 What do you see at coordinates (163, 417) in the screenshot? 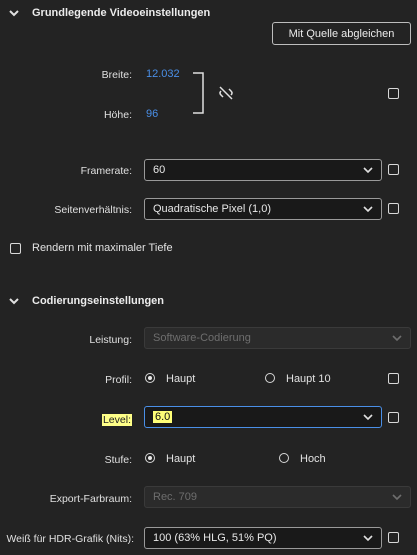
I see `level-value: 6.0` at bounding box center [163, 417].